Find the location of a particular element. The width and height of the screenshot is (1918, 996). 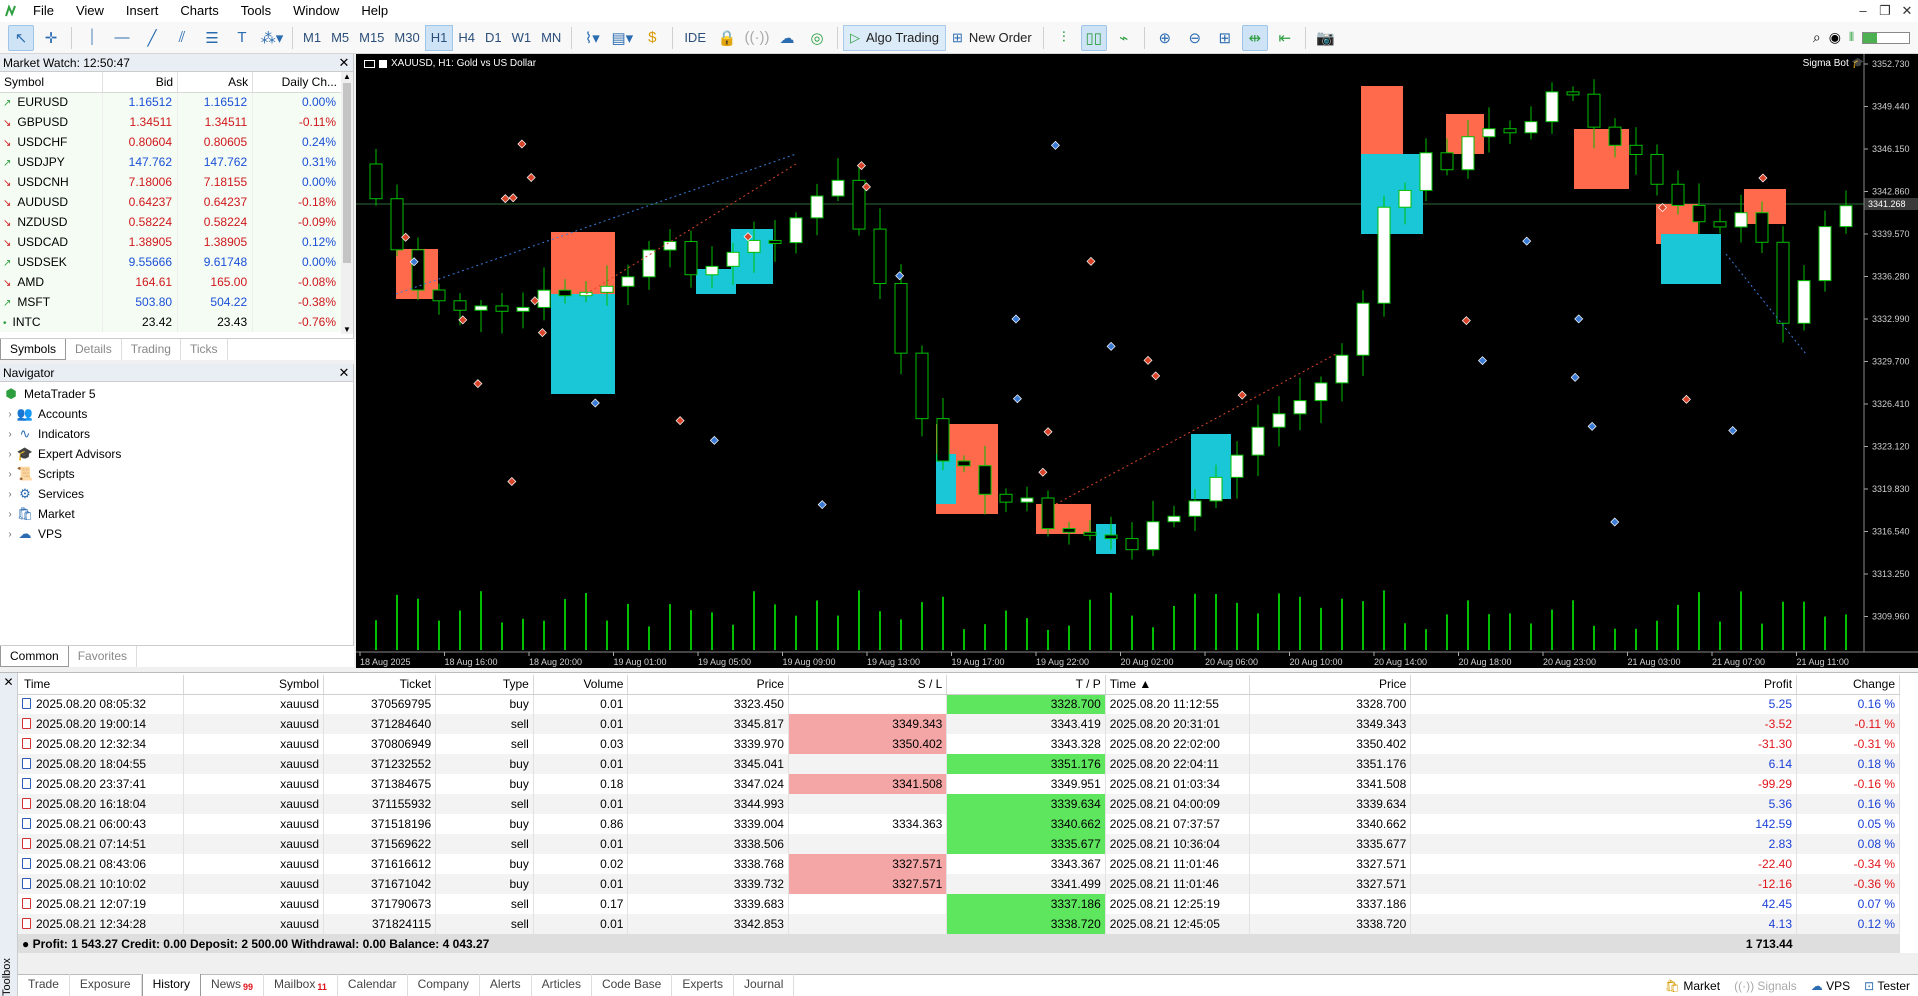

tab-experts: Experts is located at coordinates (703, 985).